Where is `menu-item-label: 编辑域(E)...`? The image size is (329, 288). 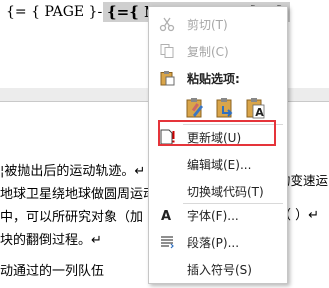
menu-item-label: 编辑域(E)... is located at coordinates (219, 165).